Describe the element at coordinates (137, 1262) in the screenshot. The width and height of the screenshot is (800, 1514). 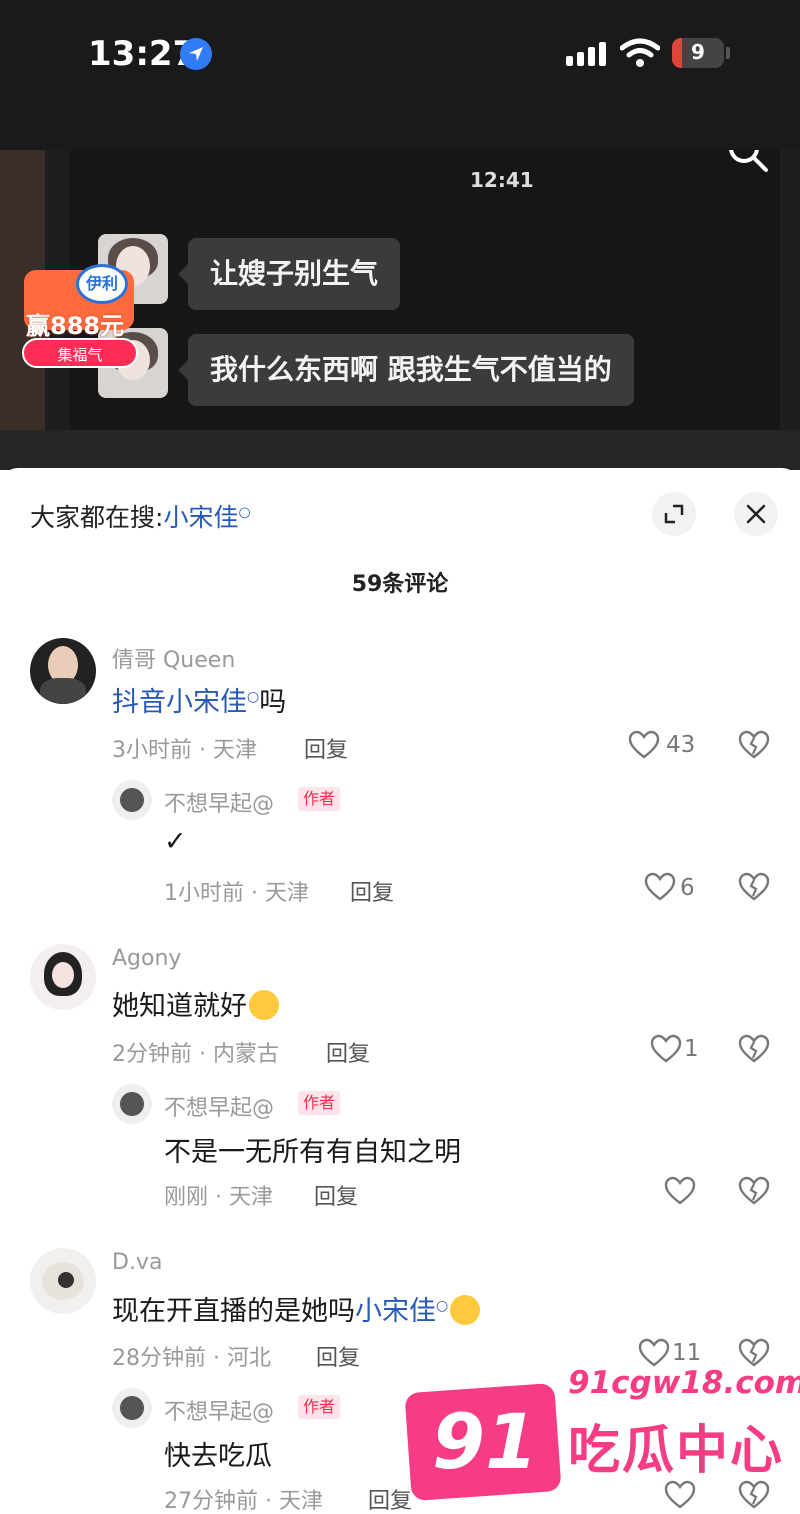
I see `comment-username: D.va` at that location.